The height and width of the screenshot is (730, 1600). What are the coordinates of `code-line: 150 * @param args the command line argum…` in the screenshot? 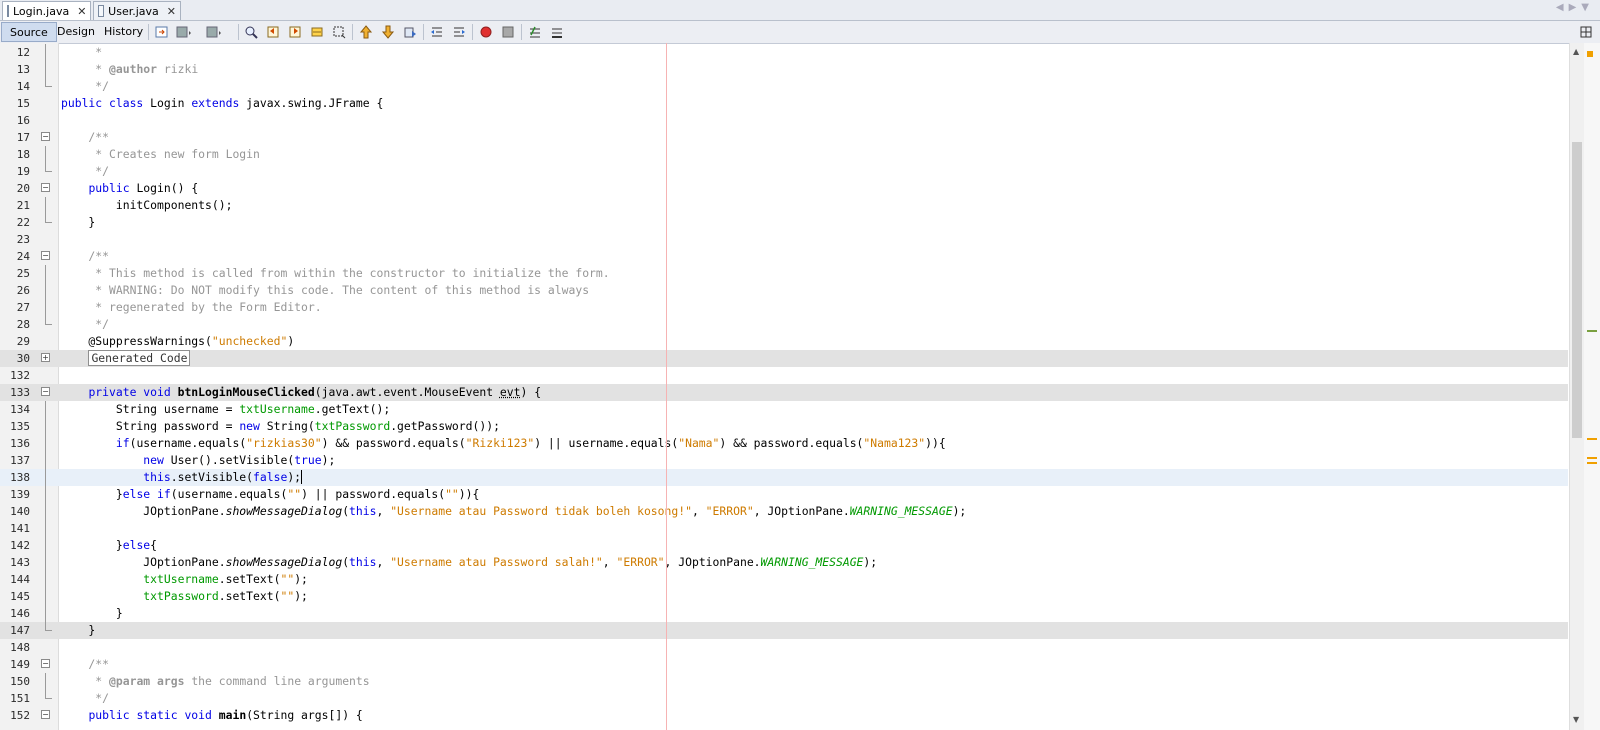 It's located at (784, 681).